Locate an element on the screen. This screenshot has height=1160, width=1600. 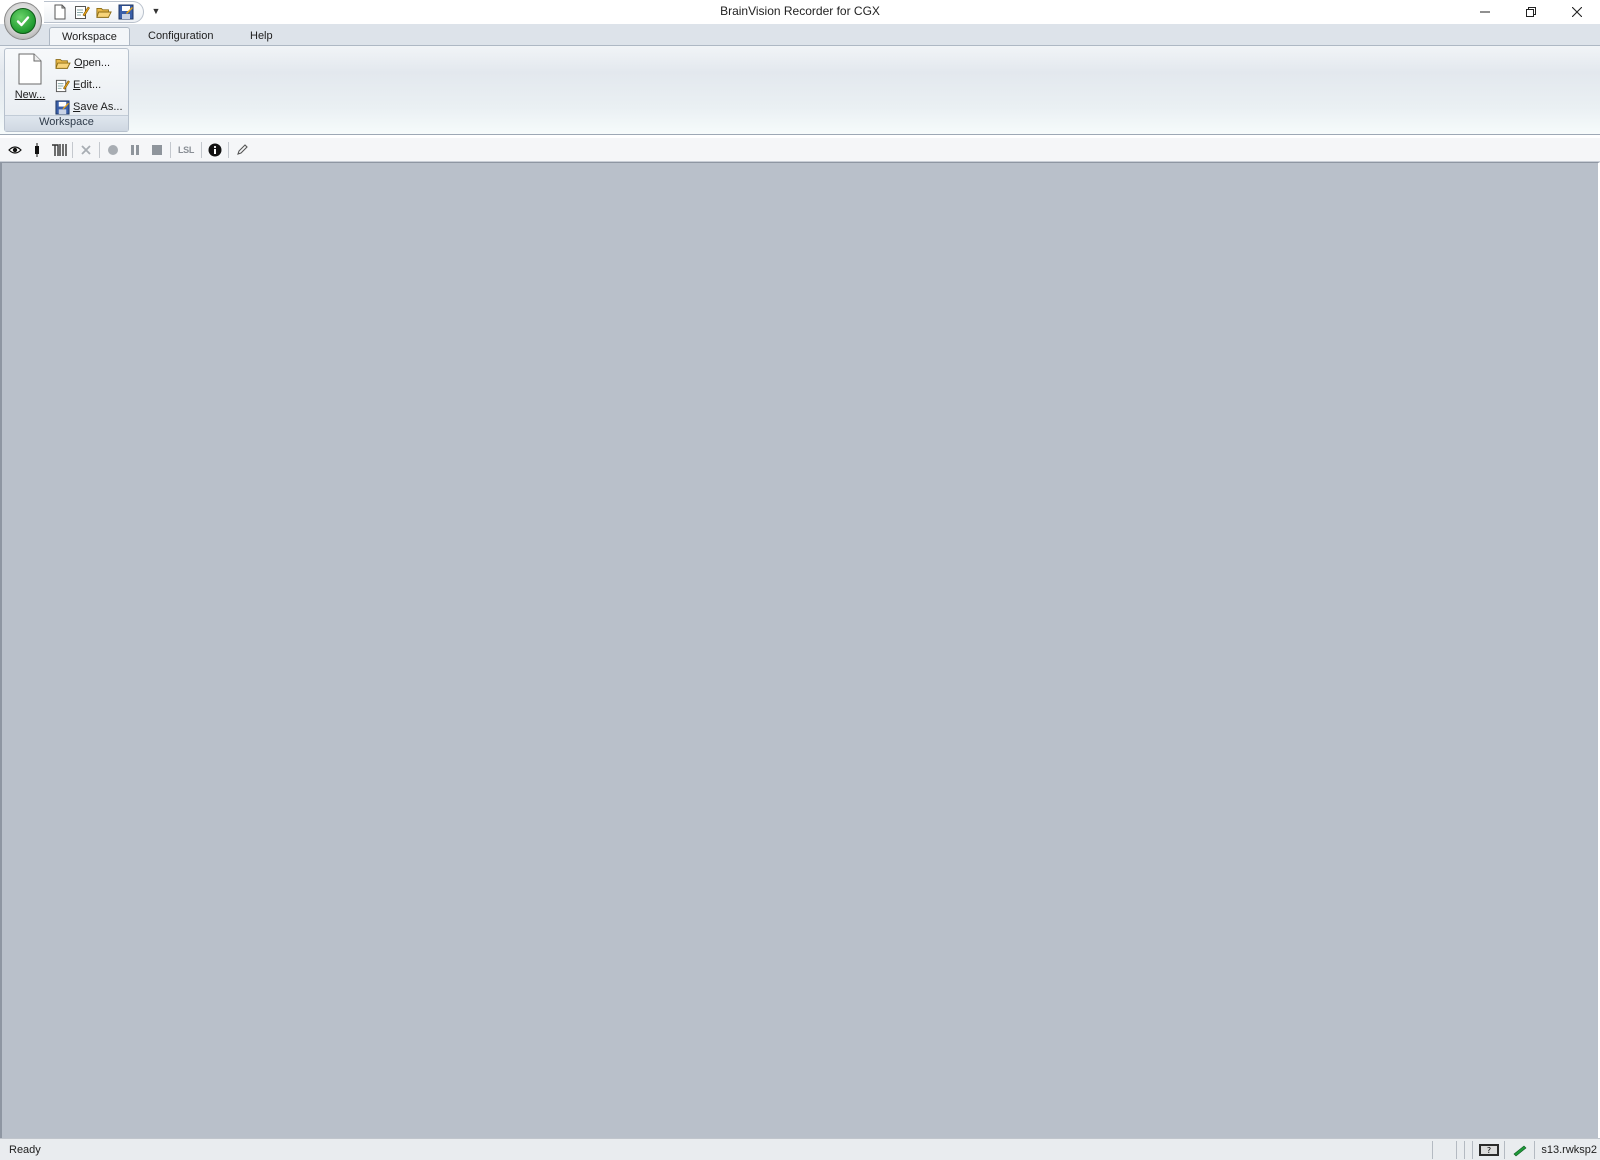
application-menu-button is located at coordinates (23, 21).